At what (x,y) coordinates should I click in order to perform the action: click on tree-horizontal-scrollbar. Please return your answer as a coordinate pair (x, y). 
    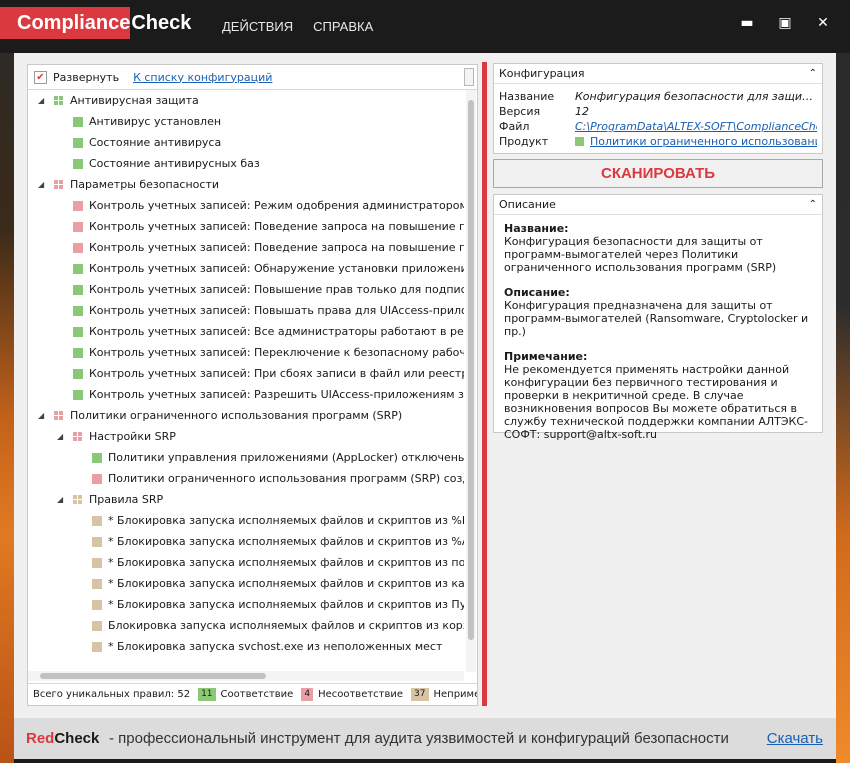
    Looking at the image, I should click on (246, 676).